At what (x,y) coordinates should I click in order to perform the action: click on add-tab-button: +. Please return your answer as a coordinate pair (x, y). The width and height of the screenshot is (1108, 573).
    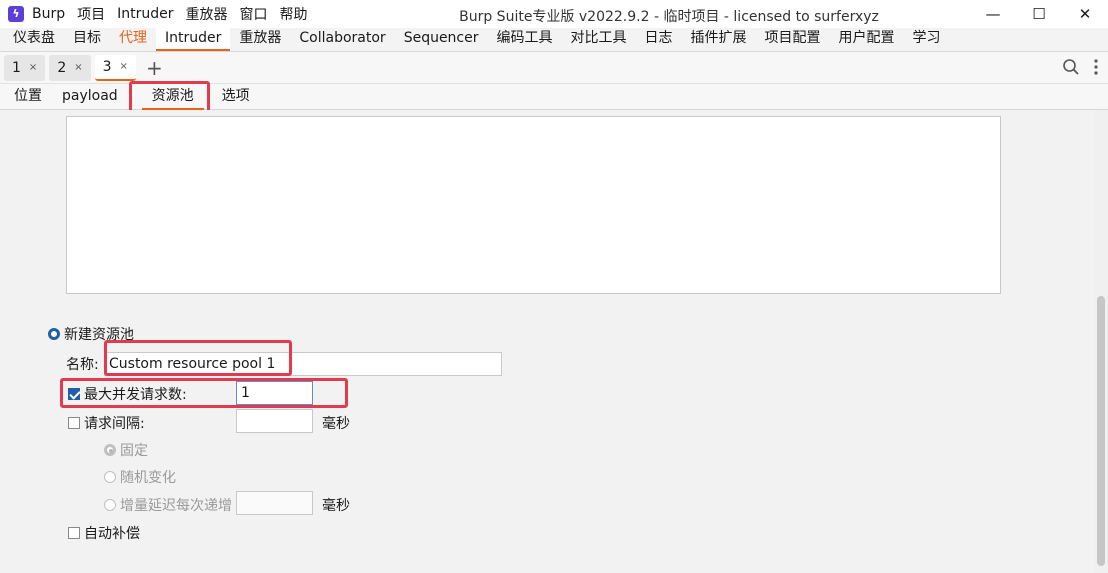
    Looking at the image, I should click on (154, 68).